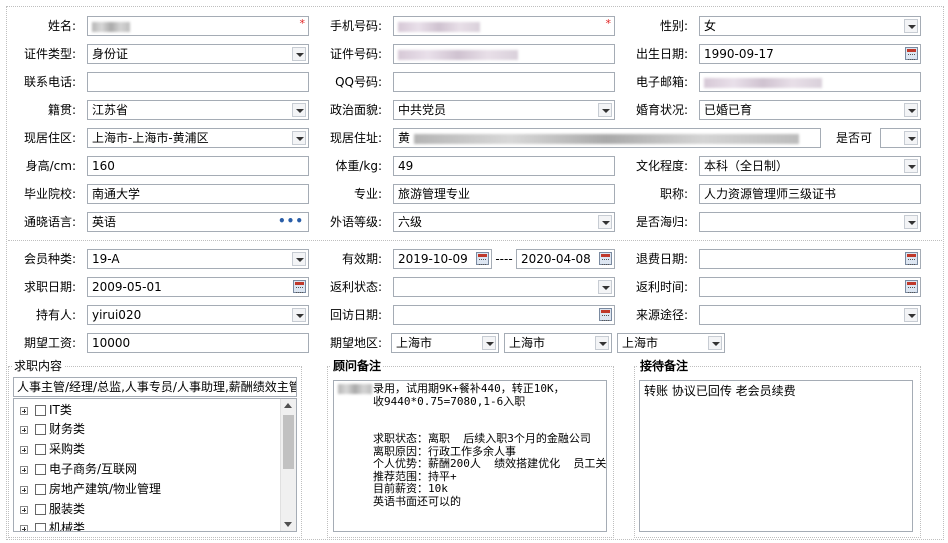 The image size is (948, 543). Describe the element at coordinates (93, 469) in the screenshot. I see `tree-item-label: 电子商务/互联网` at that location.